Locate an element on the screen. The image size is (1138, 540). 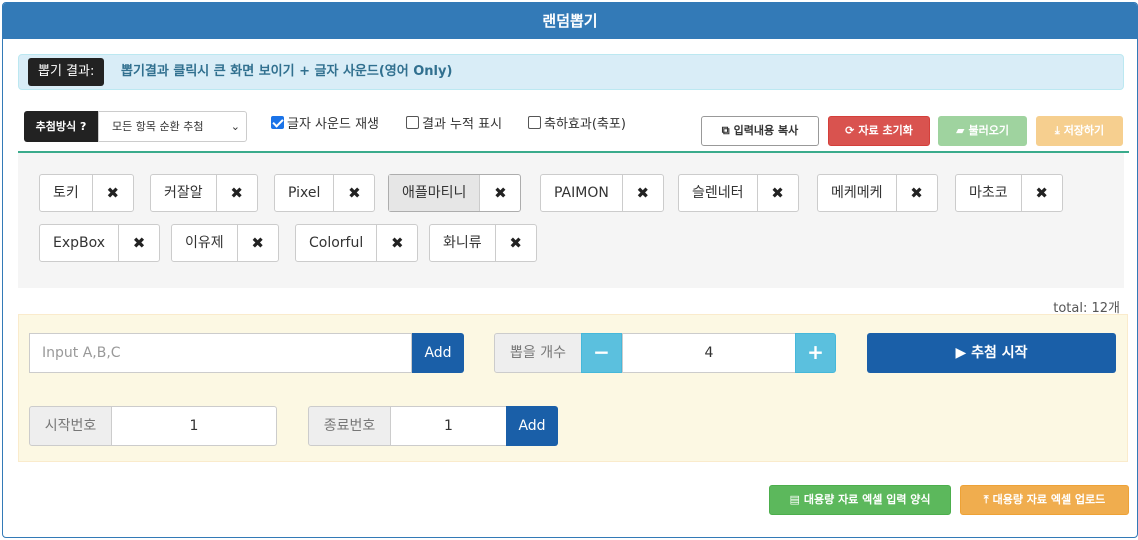
item-chip: Colorful ✖ is located at coordinates (357, 243).